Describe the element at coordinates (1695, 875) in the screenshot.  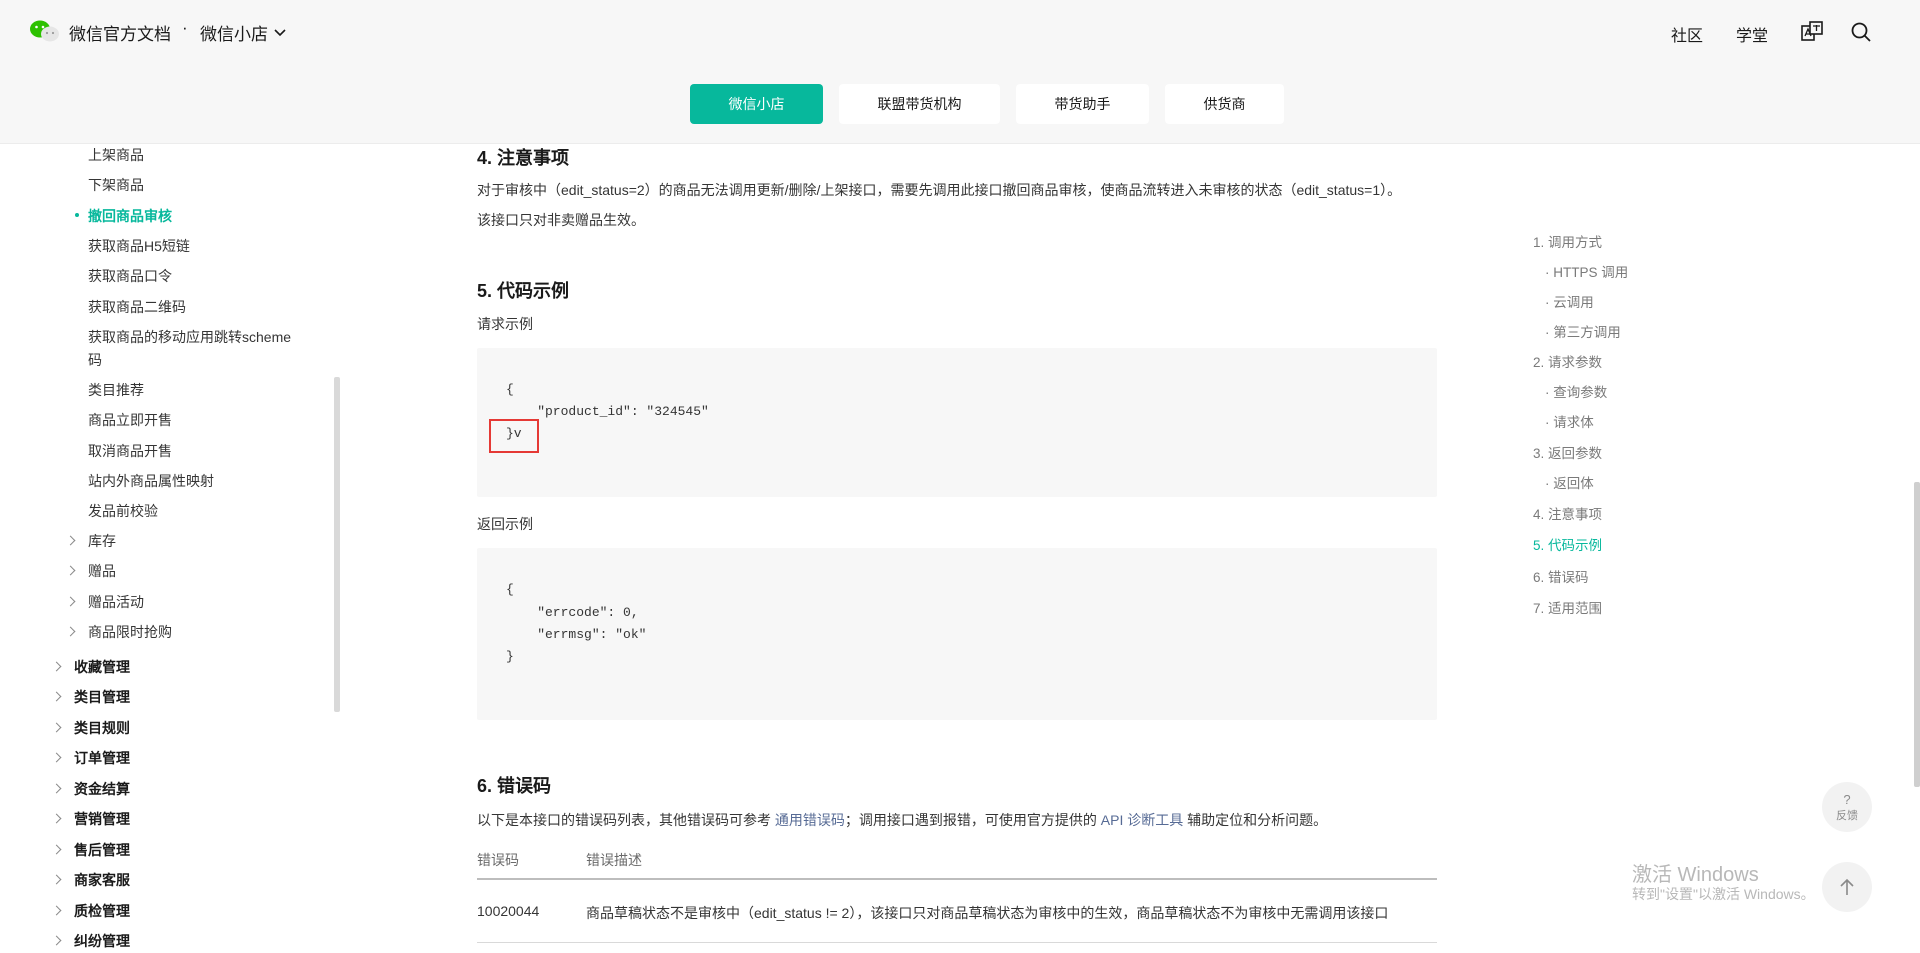
I see `windows-activation-title: 激活 Windows` at that location.